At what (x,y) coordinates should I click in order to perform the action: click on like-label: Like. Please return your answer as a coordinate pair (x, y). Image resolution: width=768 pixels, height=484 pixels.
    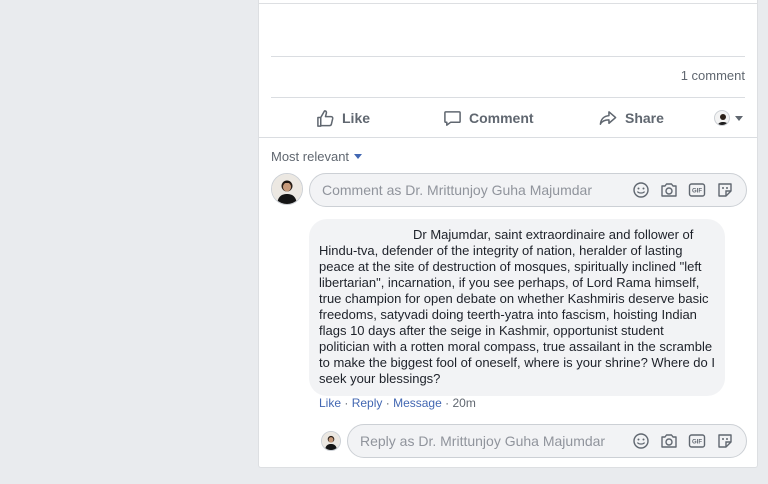
    Looking at the image, I should click on (356, 118).